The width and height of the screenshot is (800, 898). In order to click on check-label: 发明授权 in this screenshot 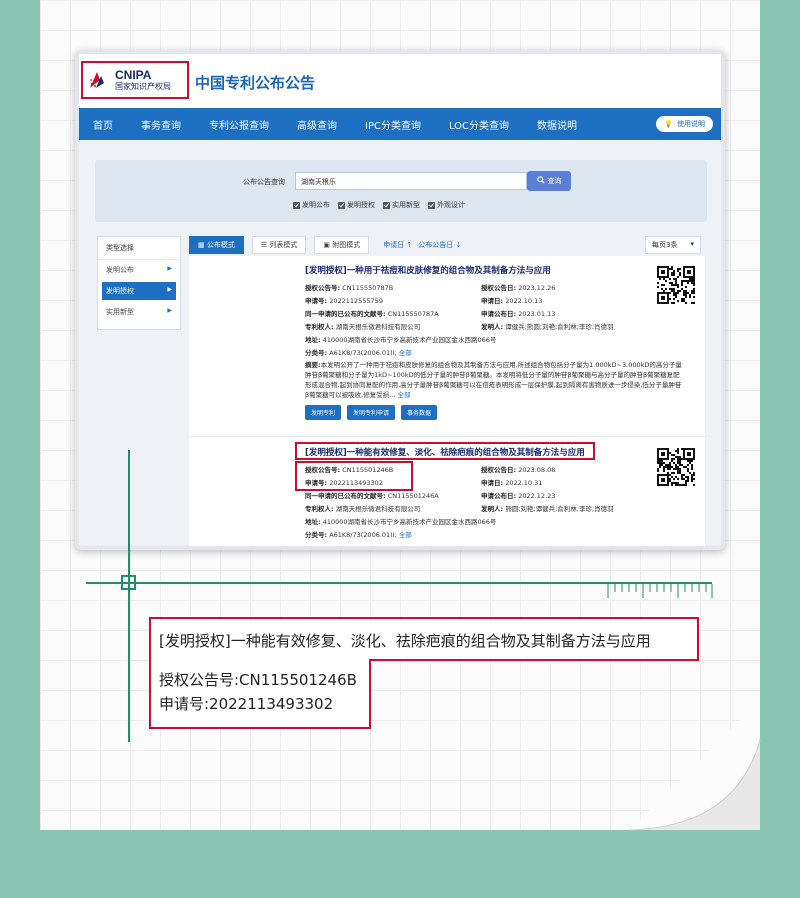, I will do `click(361, 205)`.